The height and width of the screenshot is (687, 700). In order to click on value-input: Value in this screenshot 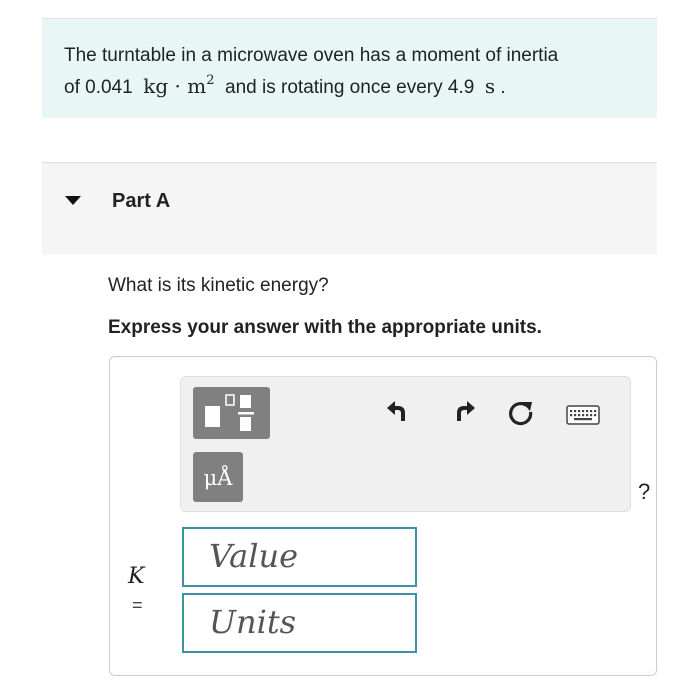, I will do `click(299, 557)`.